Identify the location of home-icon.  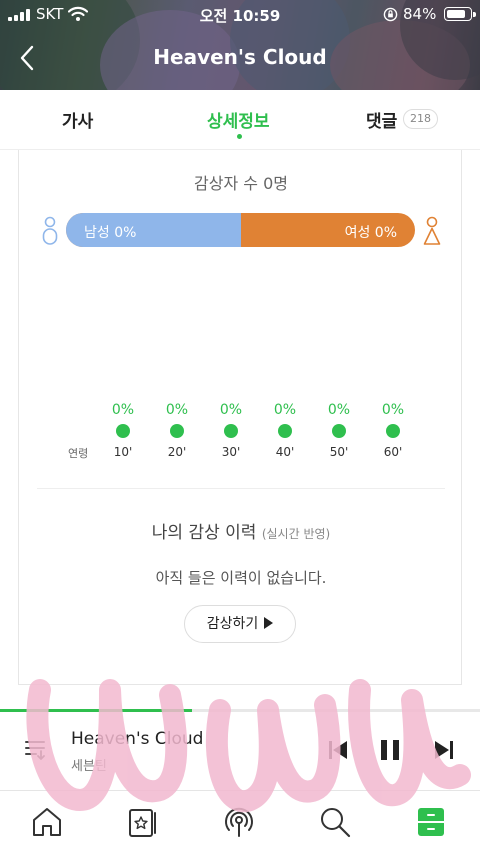
(47, 822).